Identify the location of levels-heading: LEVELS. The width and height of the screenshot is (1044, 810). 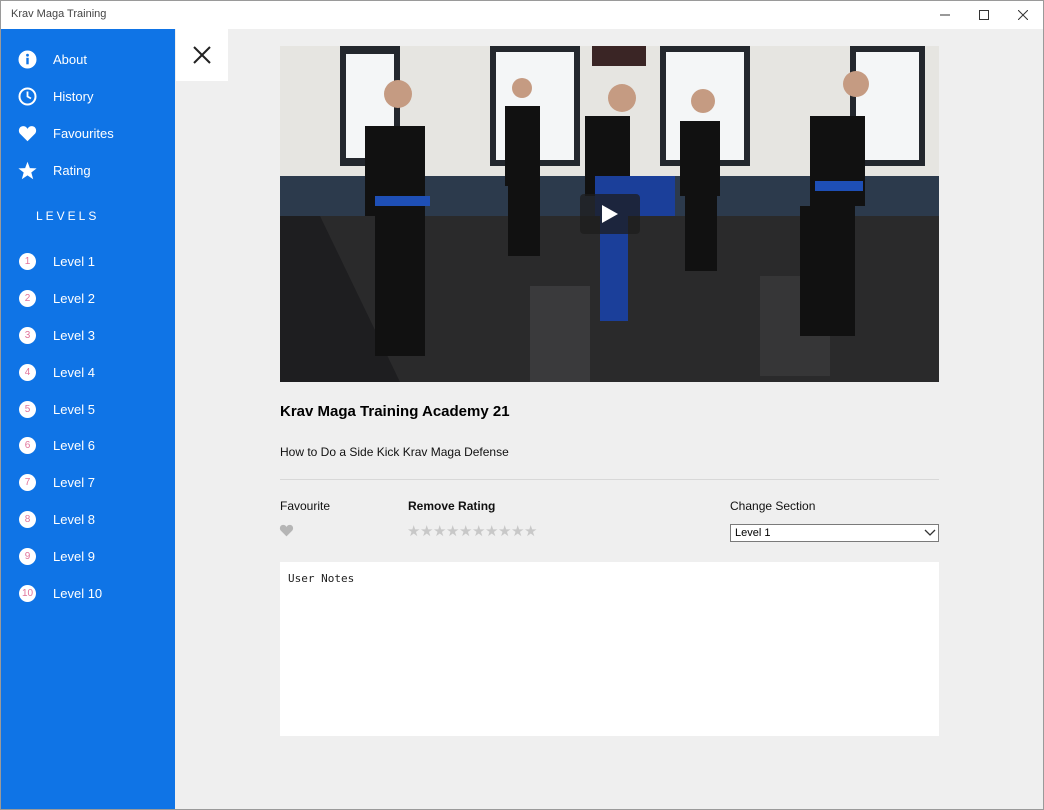
(68, 216).